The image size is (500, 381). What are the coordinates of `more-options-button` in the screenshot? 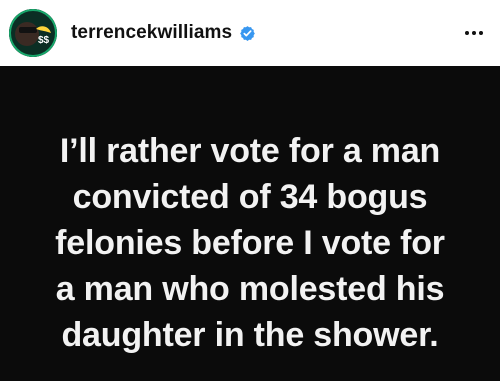 It's located at (474, 33).